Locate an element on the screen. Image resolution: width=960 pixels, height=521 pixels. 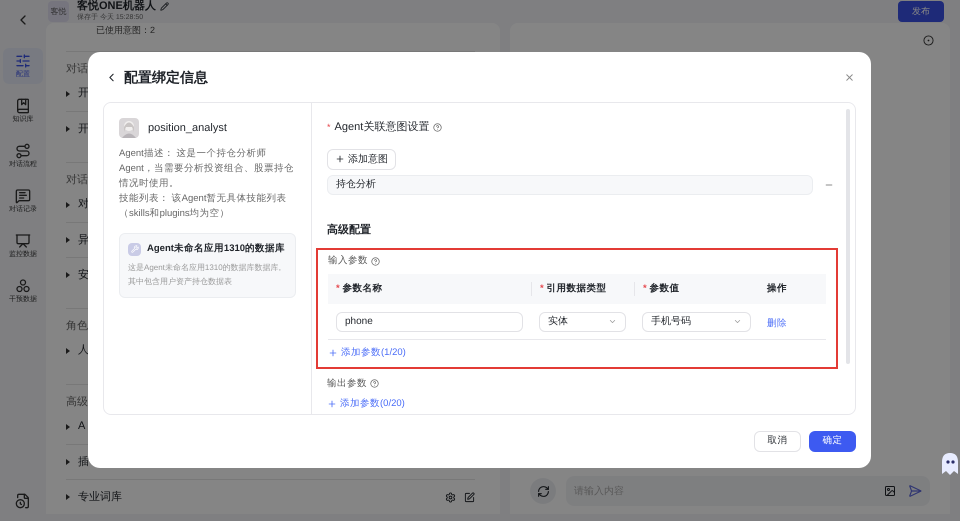
database-title: Agent未命名应用1310的数据库 is located at coordinates (216, 249).